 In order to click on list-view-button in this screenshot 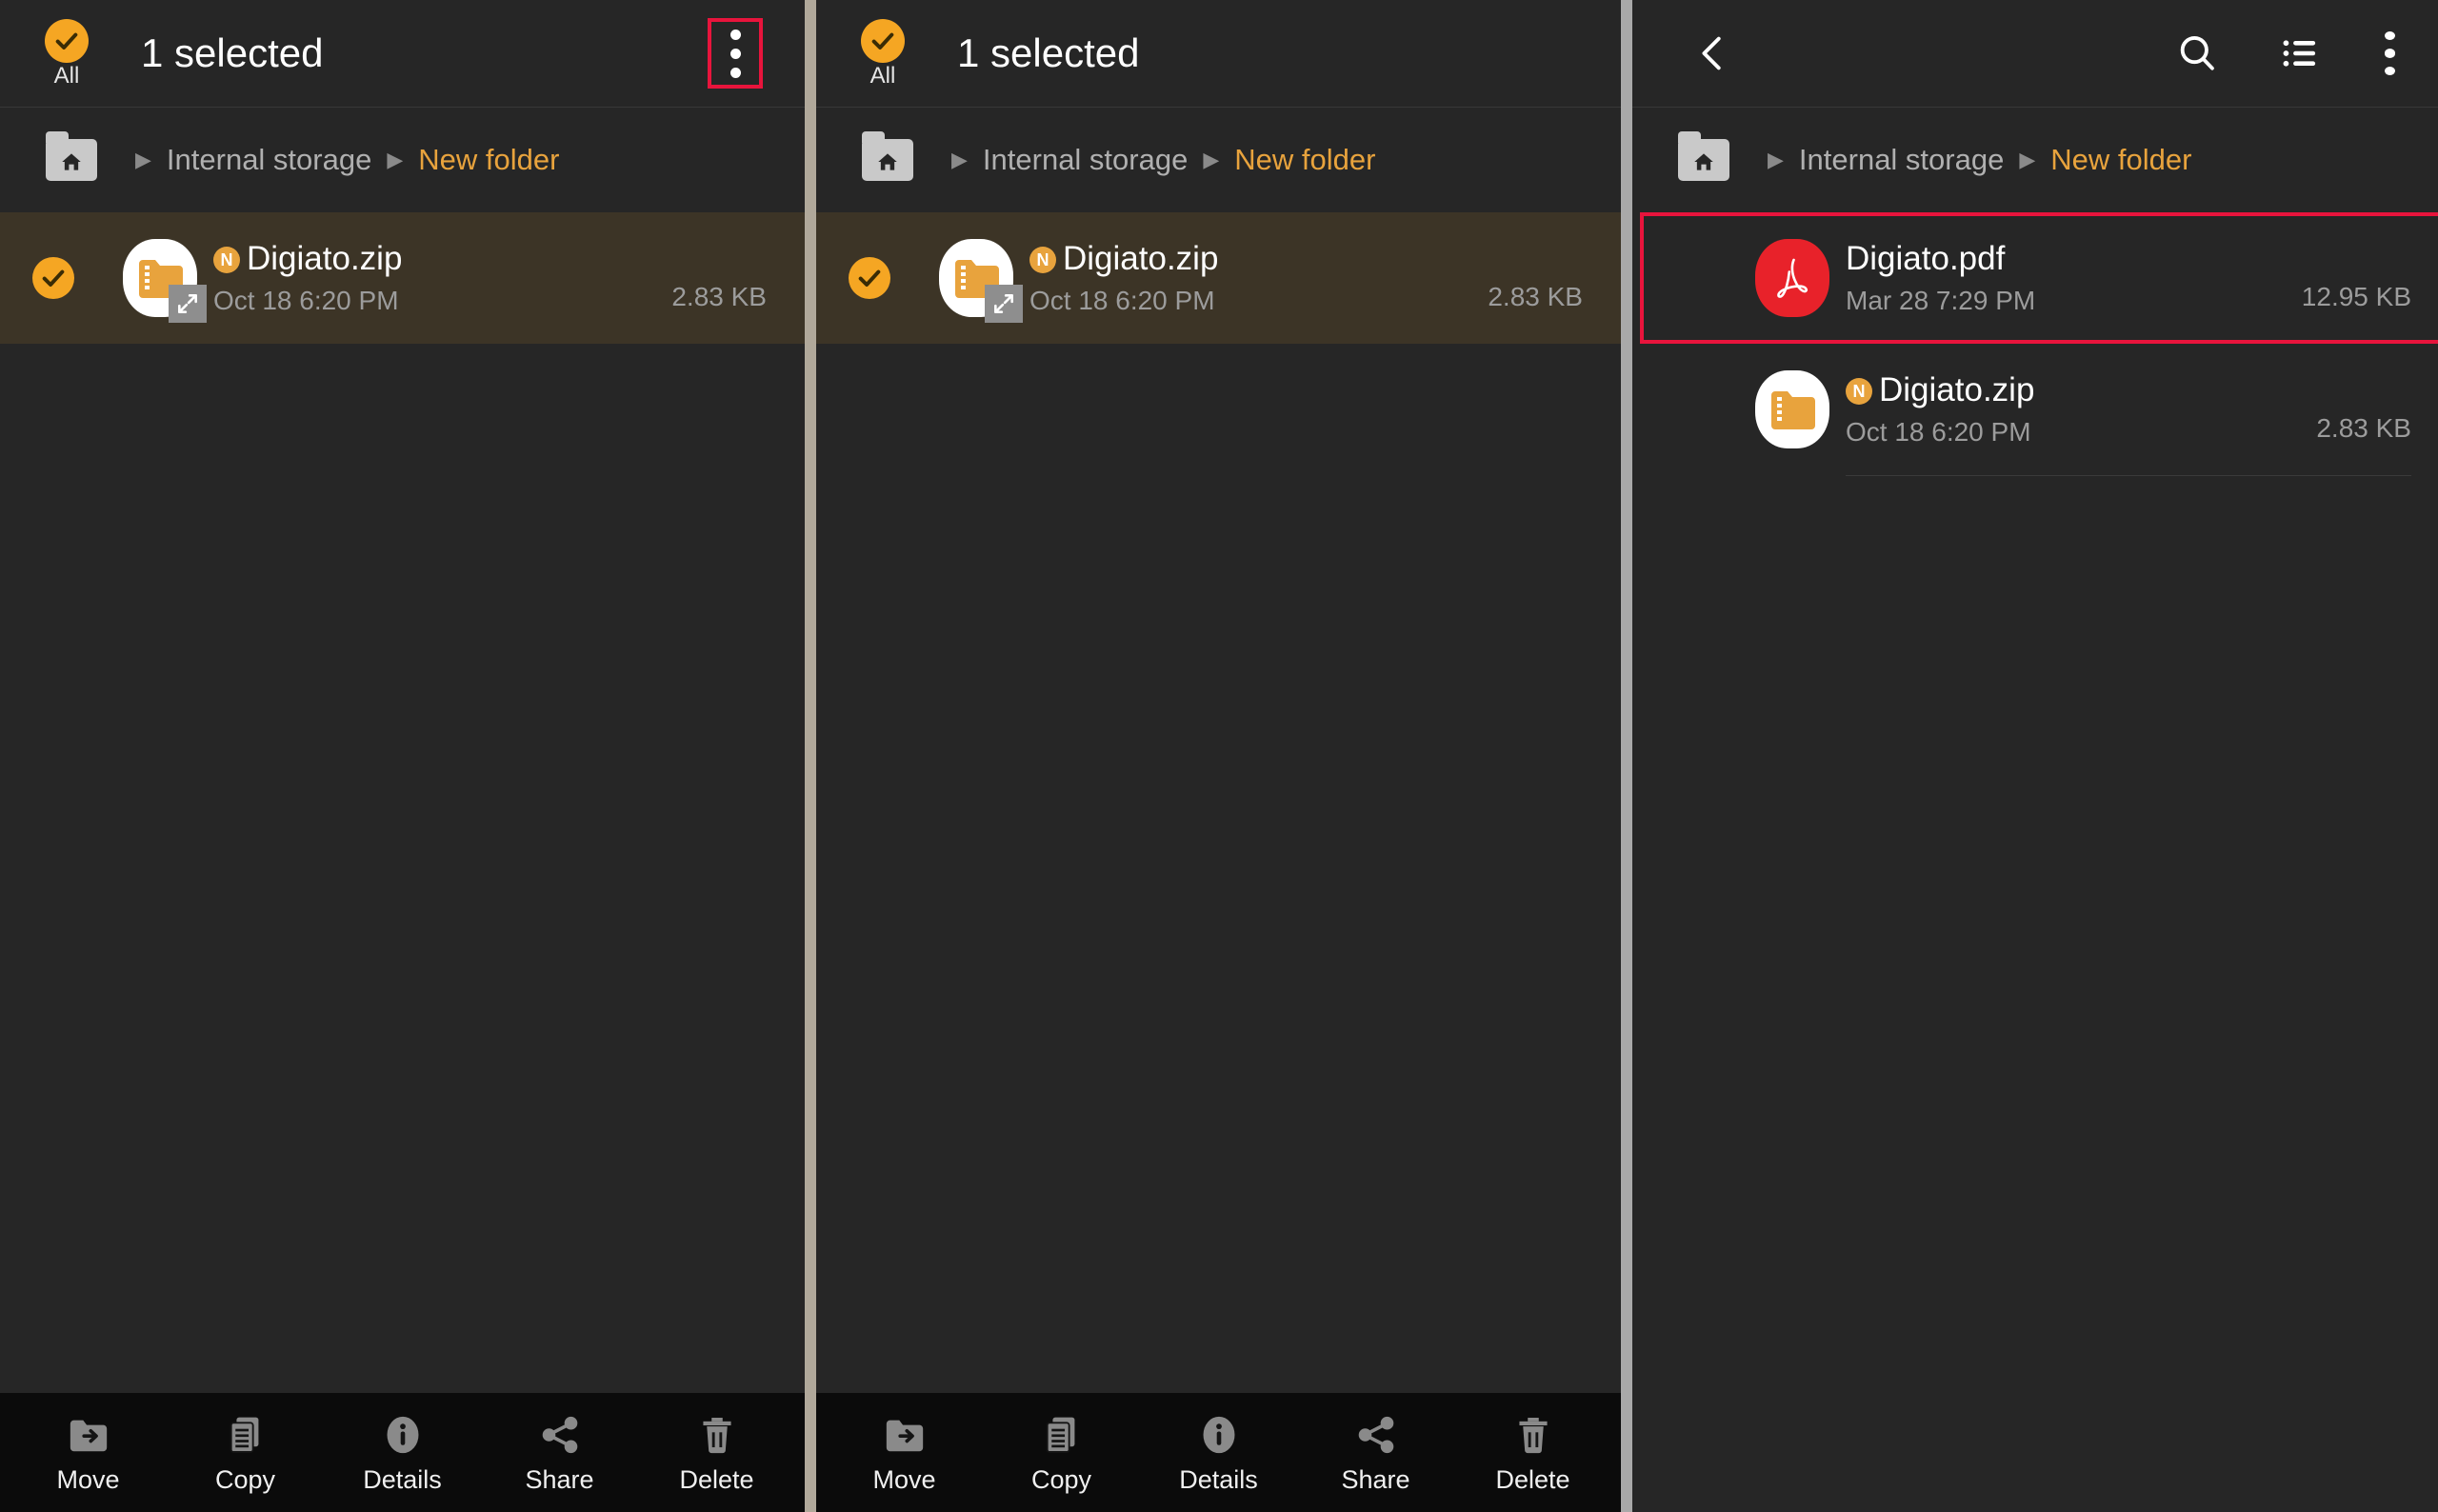, I will do `click(2300, 53)`.